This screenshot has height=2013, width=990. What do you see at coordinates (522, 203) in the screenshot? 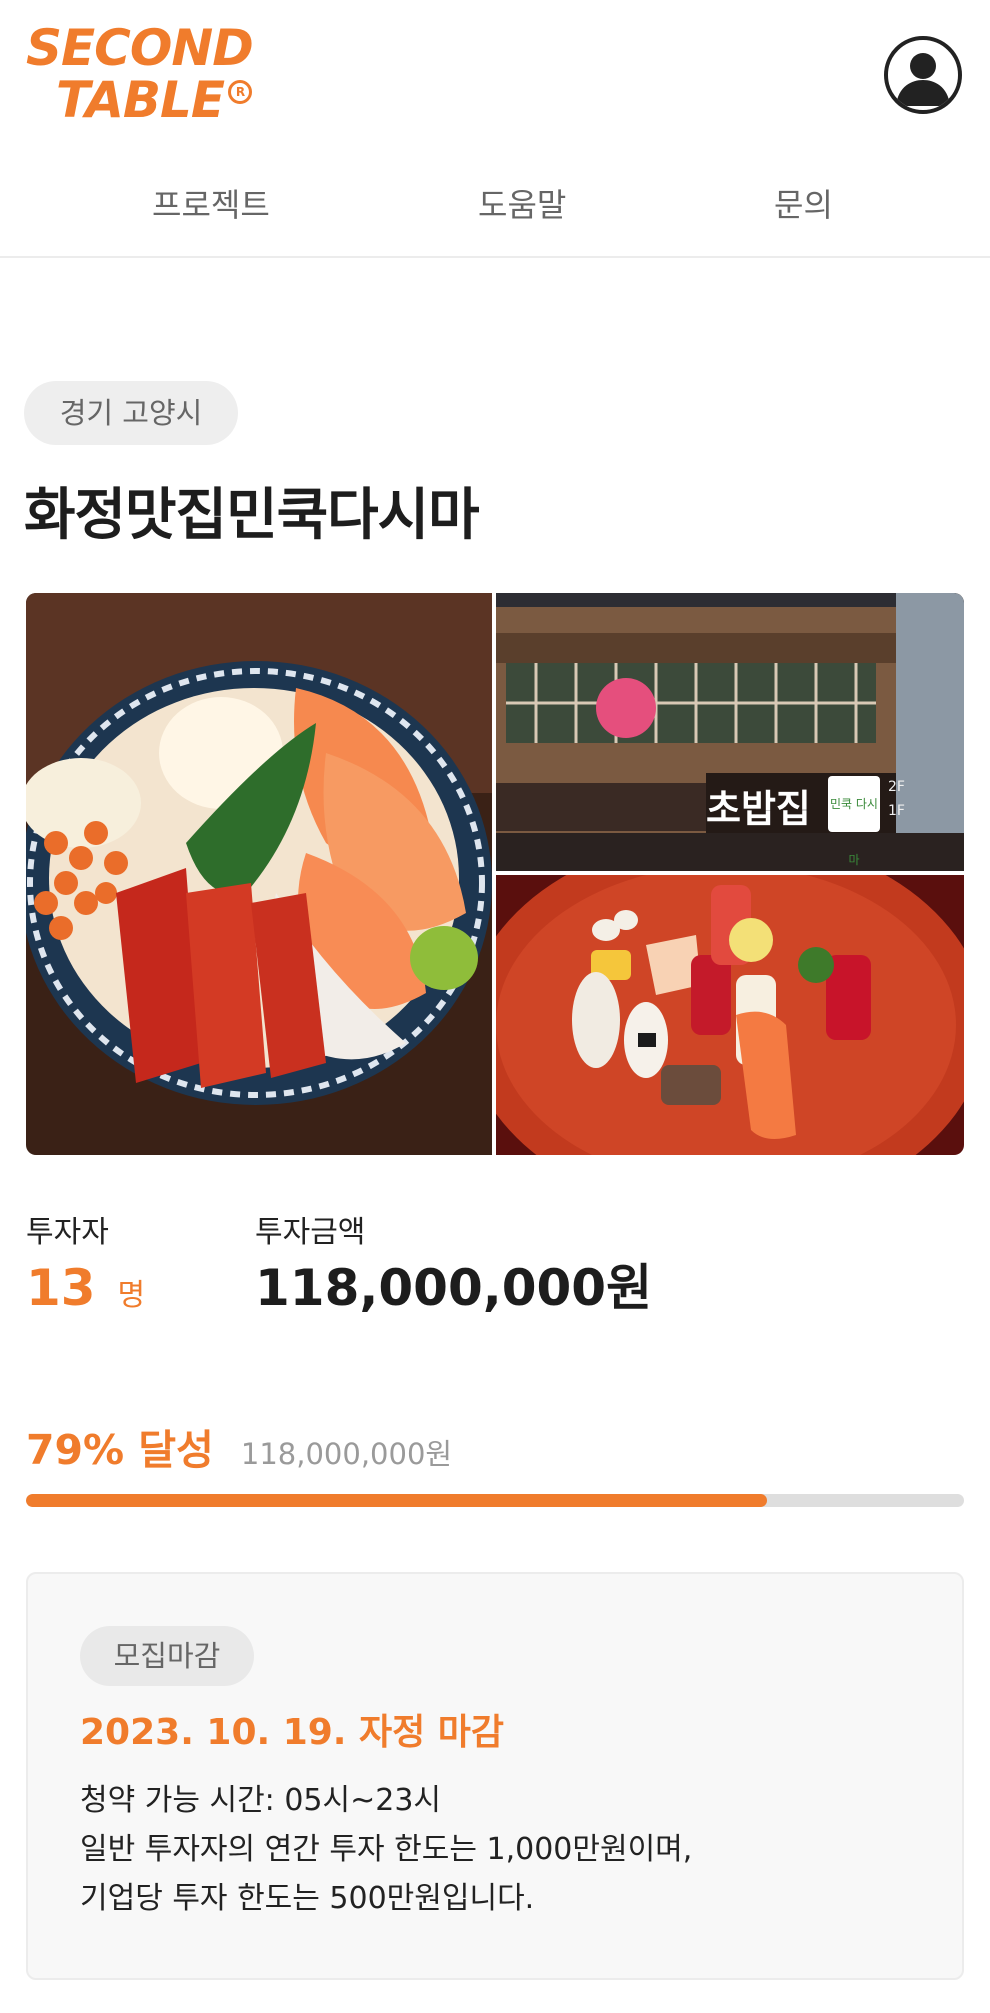
I see `nav-item-help: 도움말` at bounding box center [522, 203].